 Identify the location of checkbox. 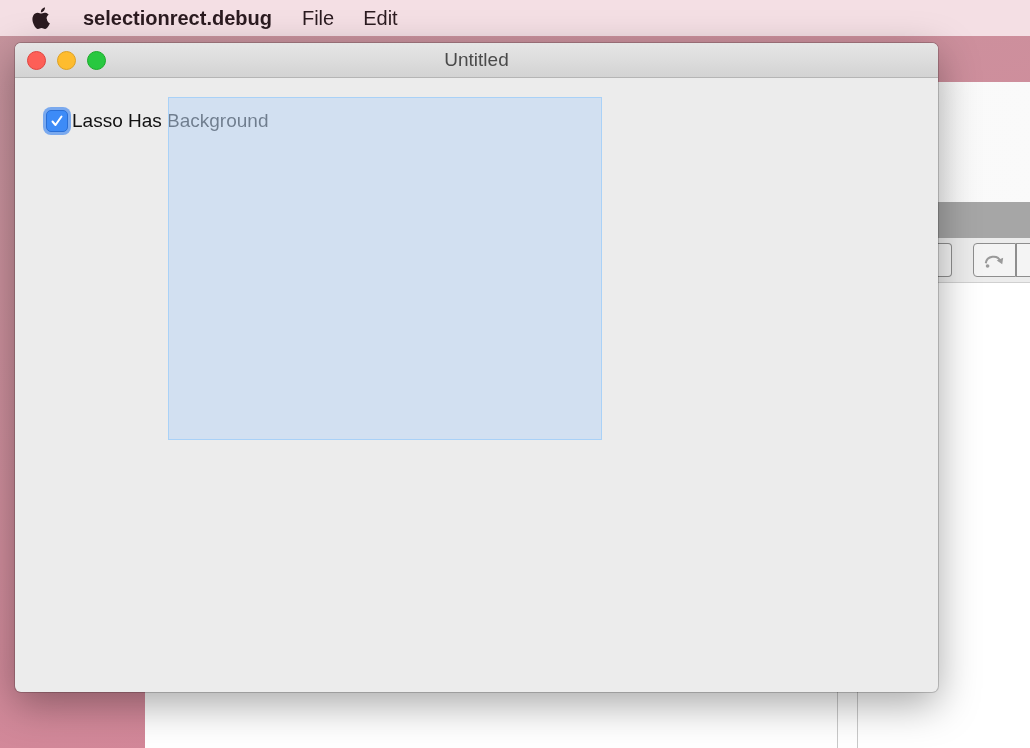
(57, 121).